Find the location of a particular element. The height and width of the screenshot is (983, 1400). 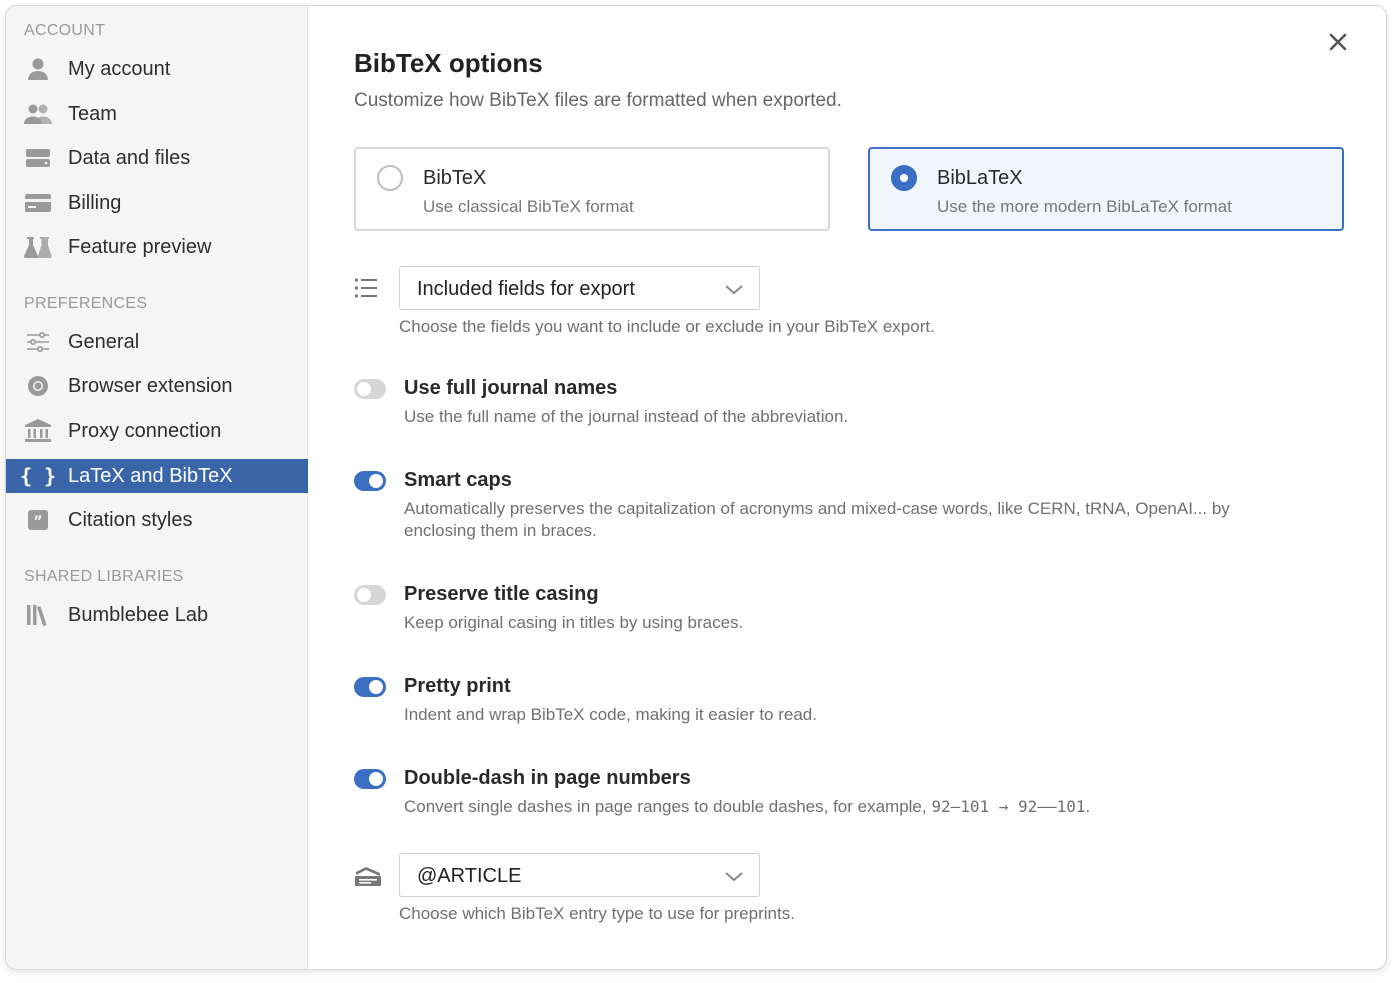

option-title: Smart caps is located at coordinates (458, 480).